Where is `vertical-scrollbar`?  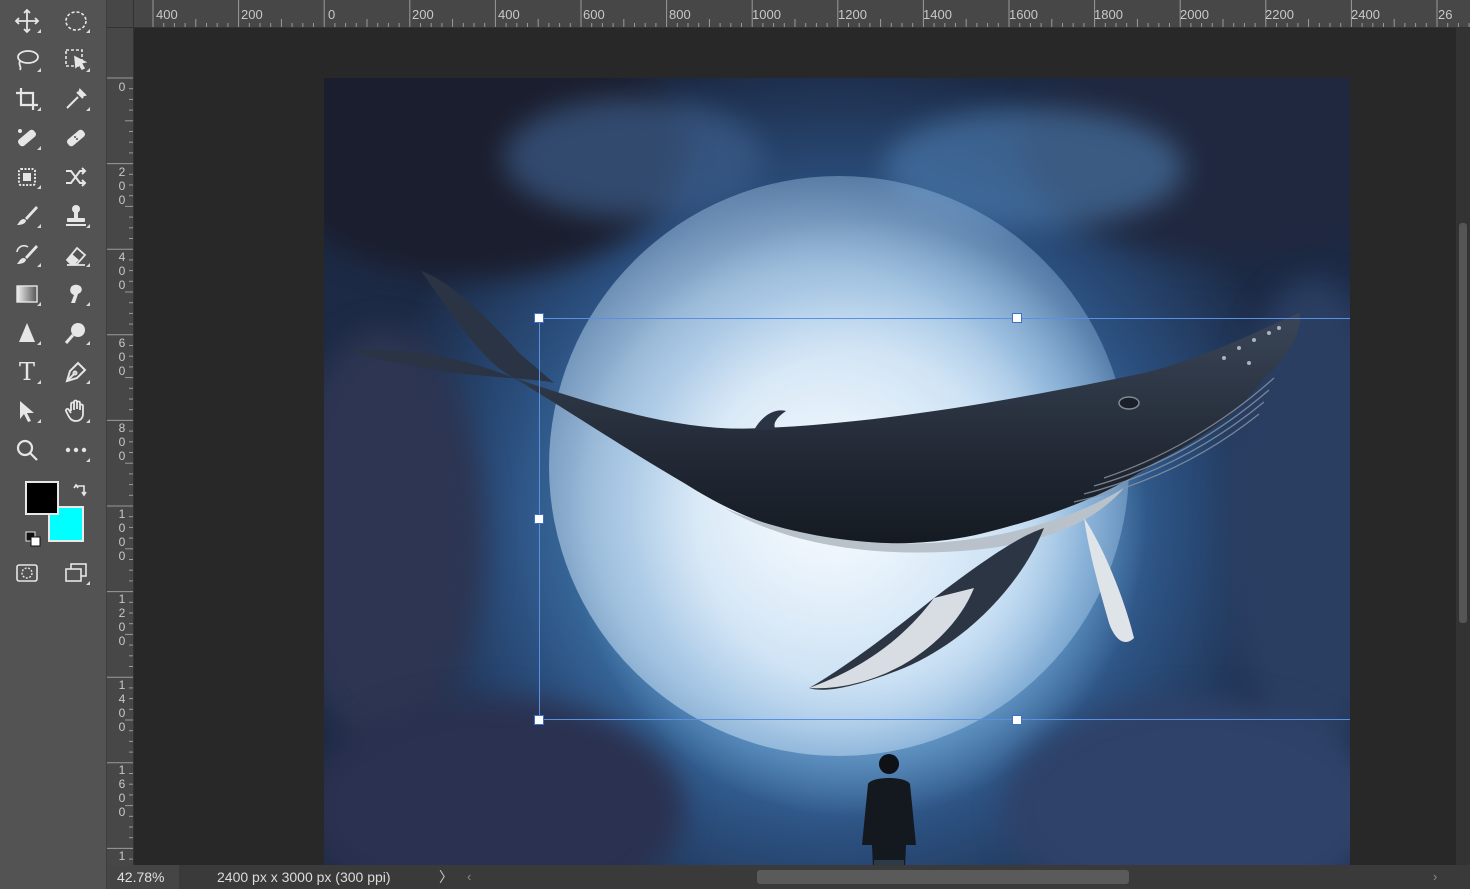
vertical-scrollbar is located at coordinates (1463, 446).